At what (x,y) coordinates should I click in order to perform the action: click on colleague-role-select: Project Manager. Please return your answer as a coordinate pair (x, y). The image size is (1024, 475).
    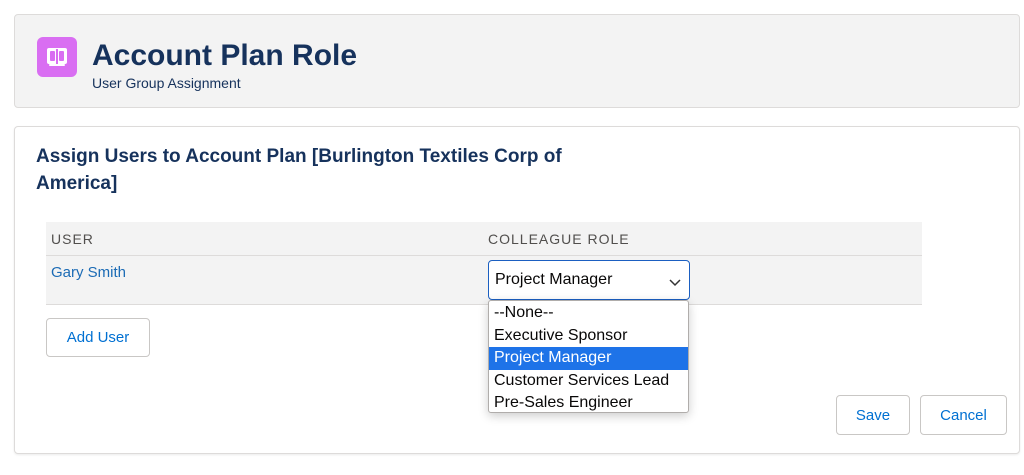
    Looking at the image, I should click on (589, 280).